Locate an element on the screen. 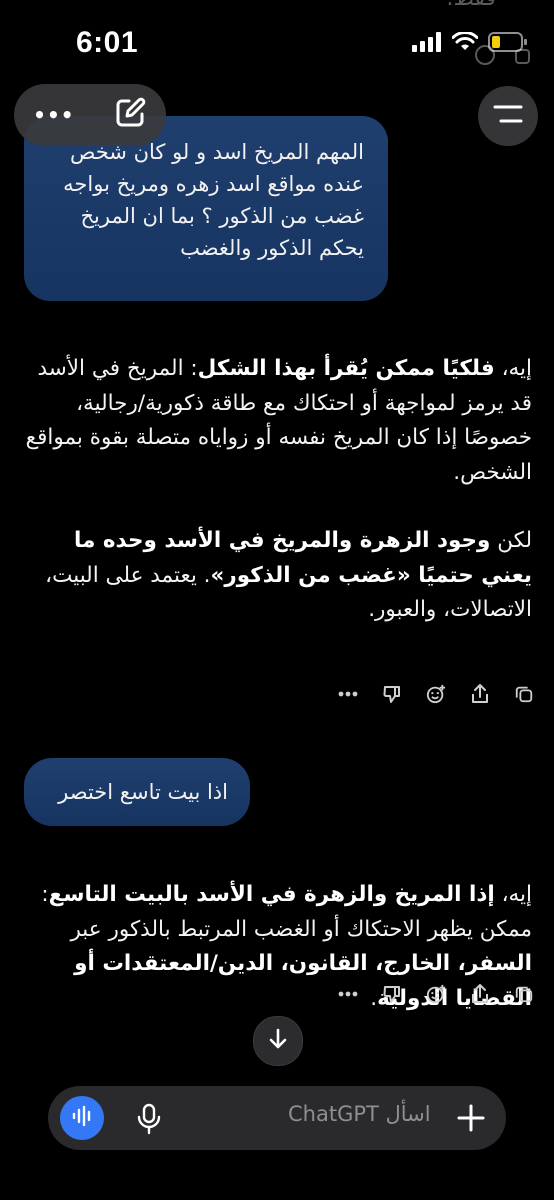 Image resolution: width=554 pixels, height=1200 pixels. composer-bar is located at coordinates (277, 1118).